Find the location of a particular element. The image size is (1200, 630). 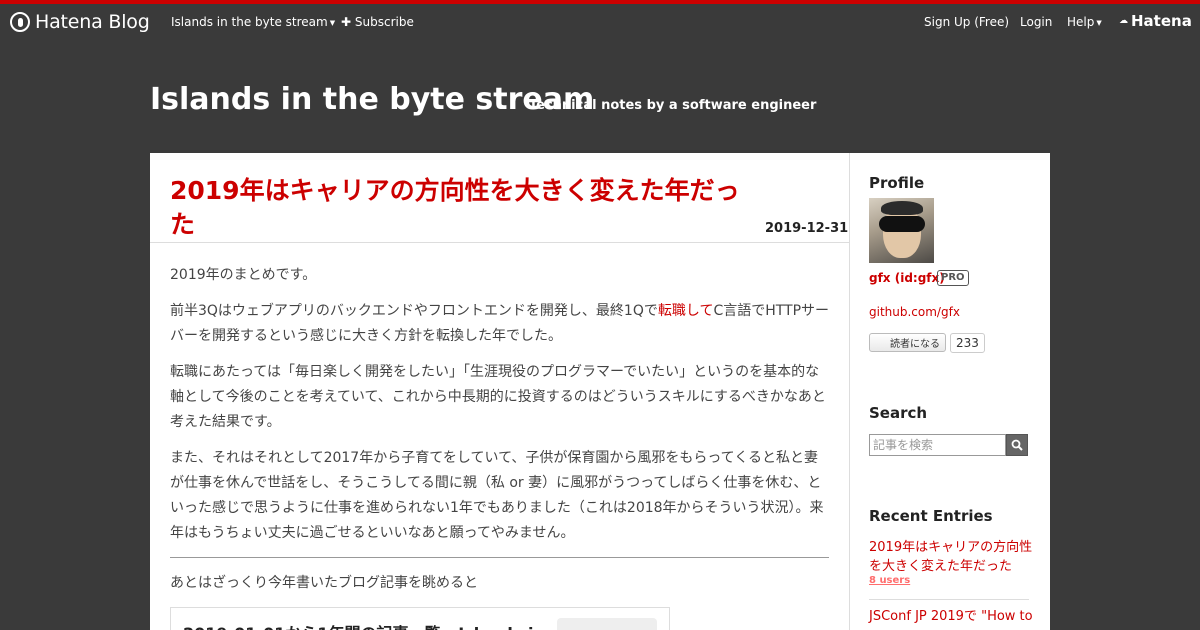

embed-card: 2019-01-01から1年間の記事一覧 - Islands in th is located at coordinates (420, 618).